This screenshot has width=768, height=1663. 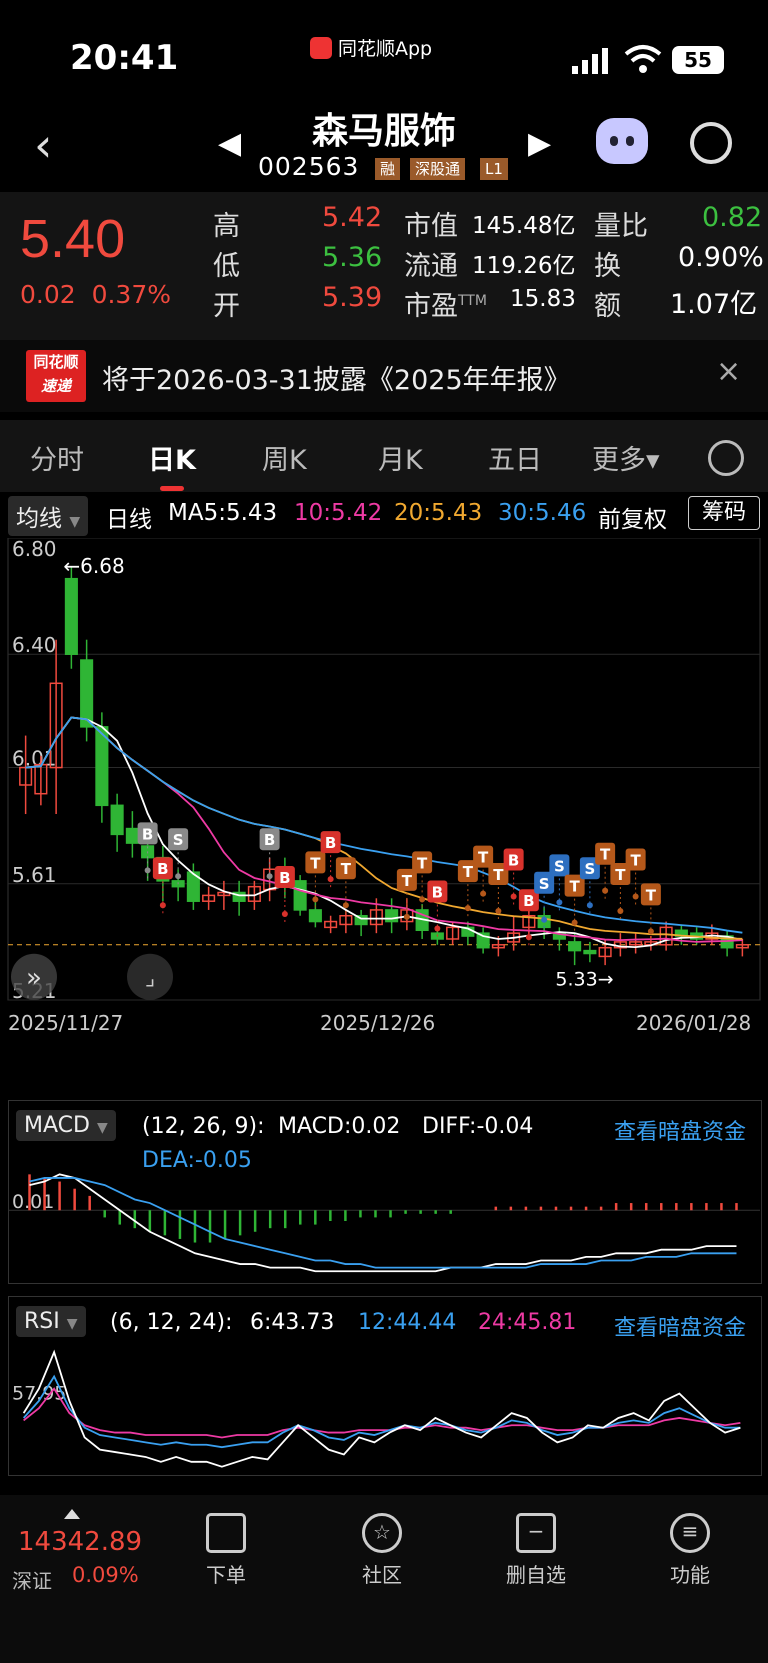 What do you see at coordinates (400, 457) in the screenshot?
I see `tab-monthly-k: 月K` at bounding box center [400, 457].